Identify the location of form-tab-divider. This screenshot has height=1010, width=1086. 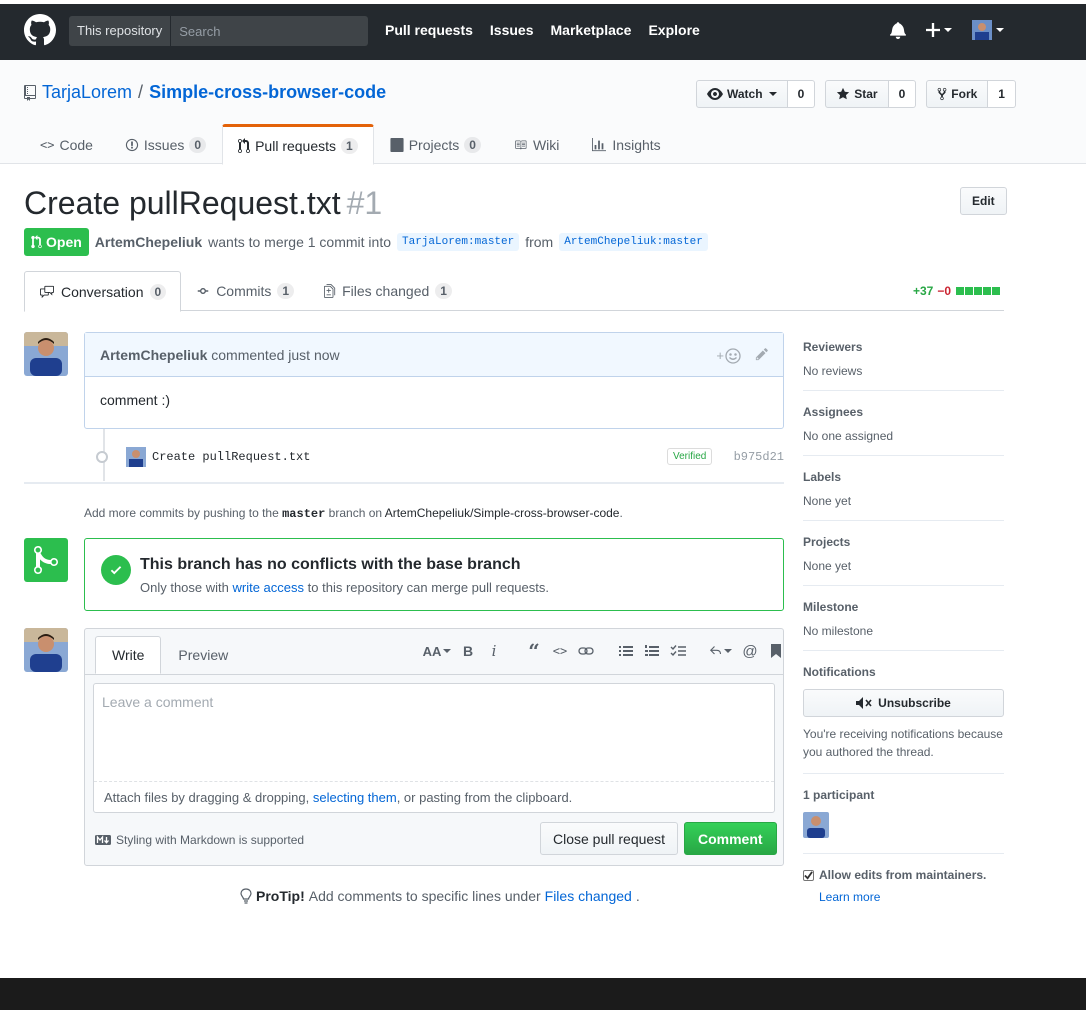
(434, 674).